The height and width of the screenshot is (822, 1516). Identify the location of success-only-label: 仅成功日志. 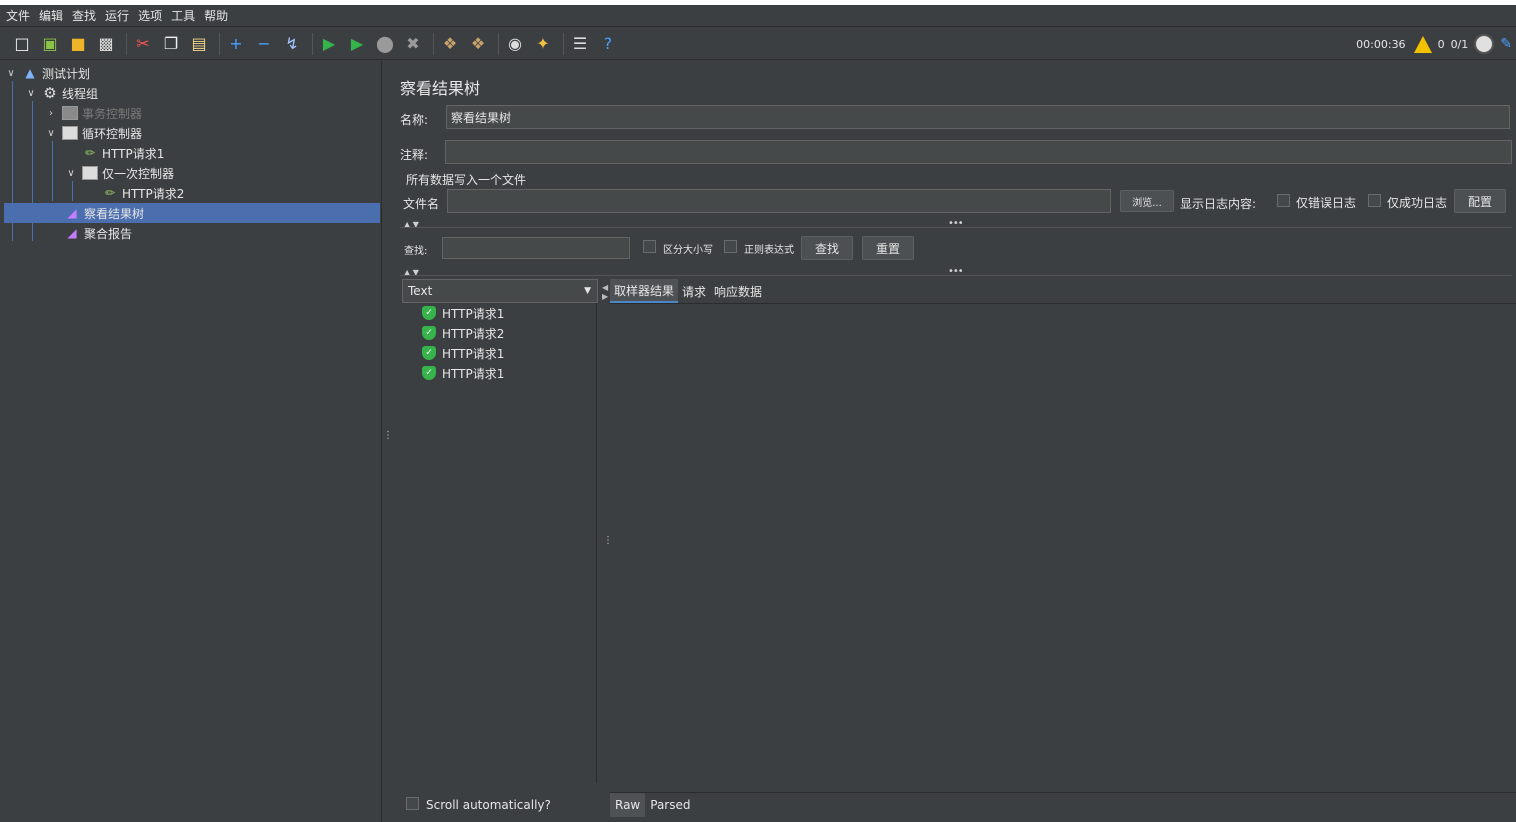
(1417, 203).